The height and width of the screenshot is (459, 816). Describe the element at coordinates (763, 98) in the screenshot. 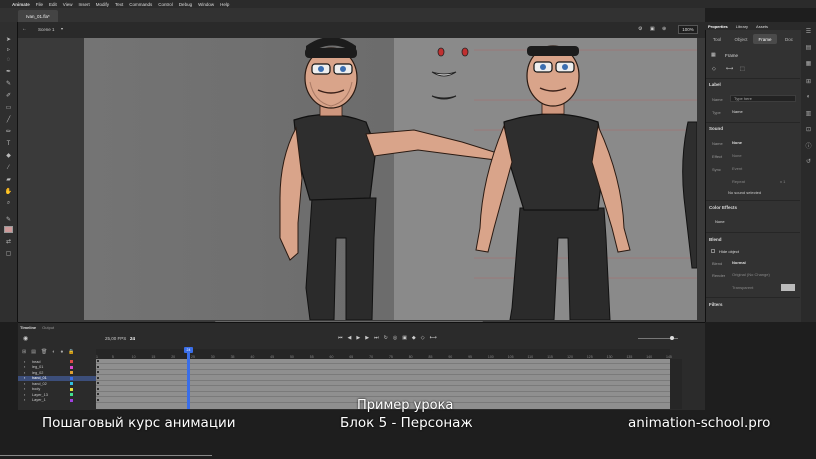

I see `frame-name-input: Type here` at that location.